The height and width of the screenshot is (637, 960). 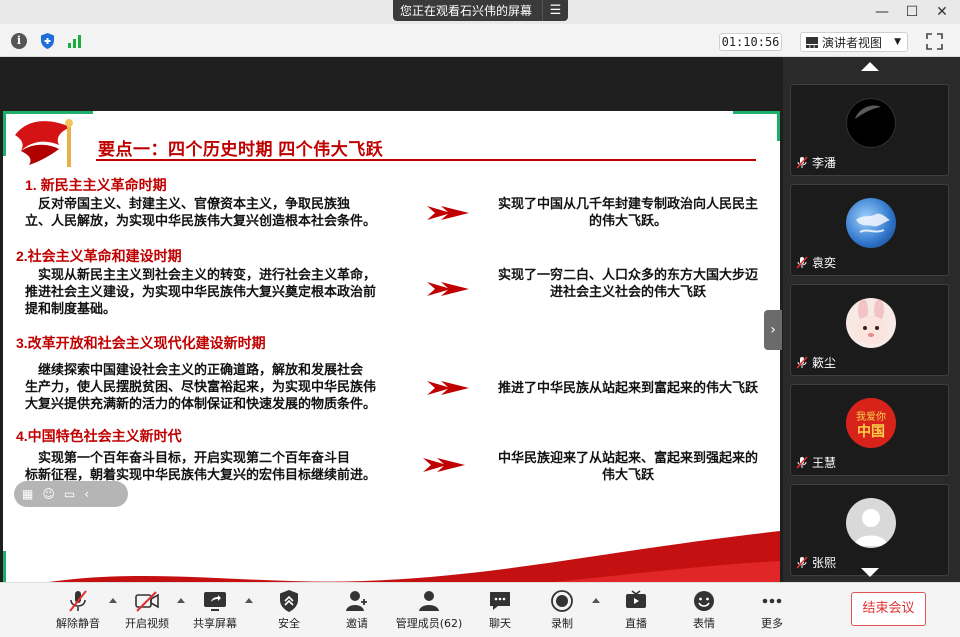 I want to click on security-button: 安全, so click(x=289, y=612).